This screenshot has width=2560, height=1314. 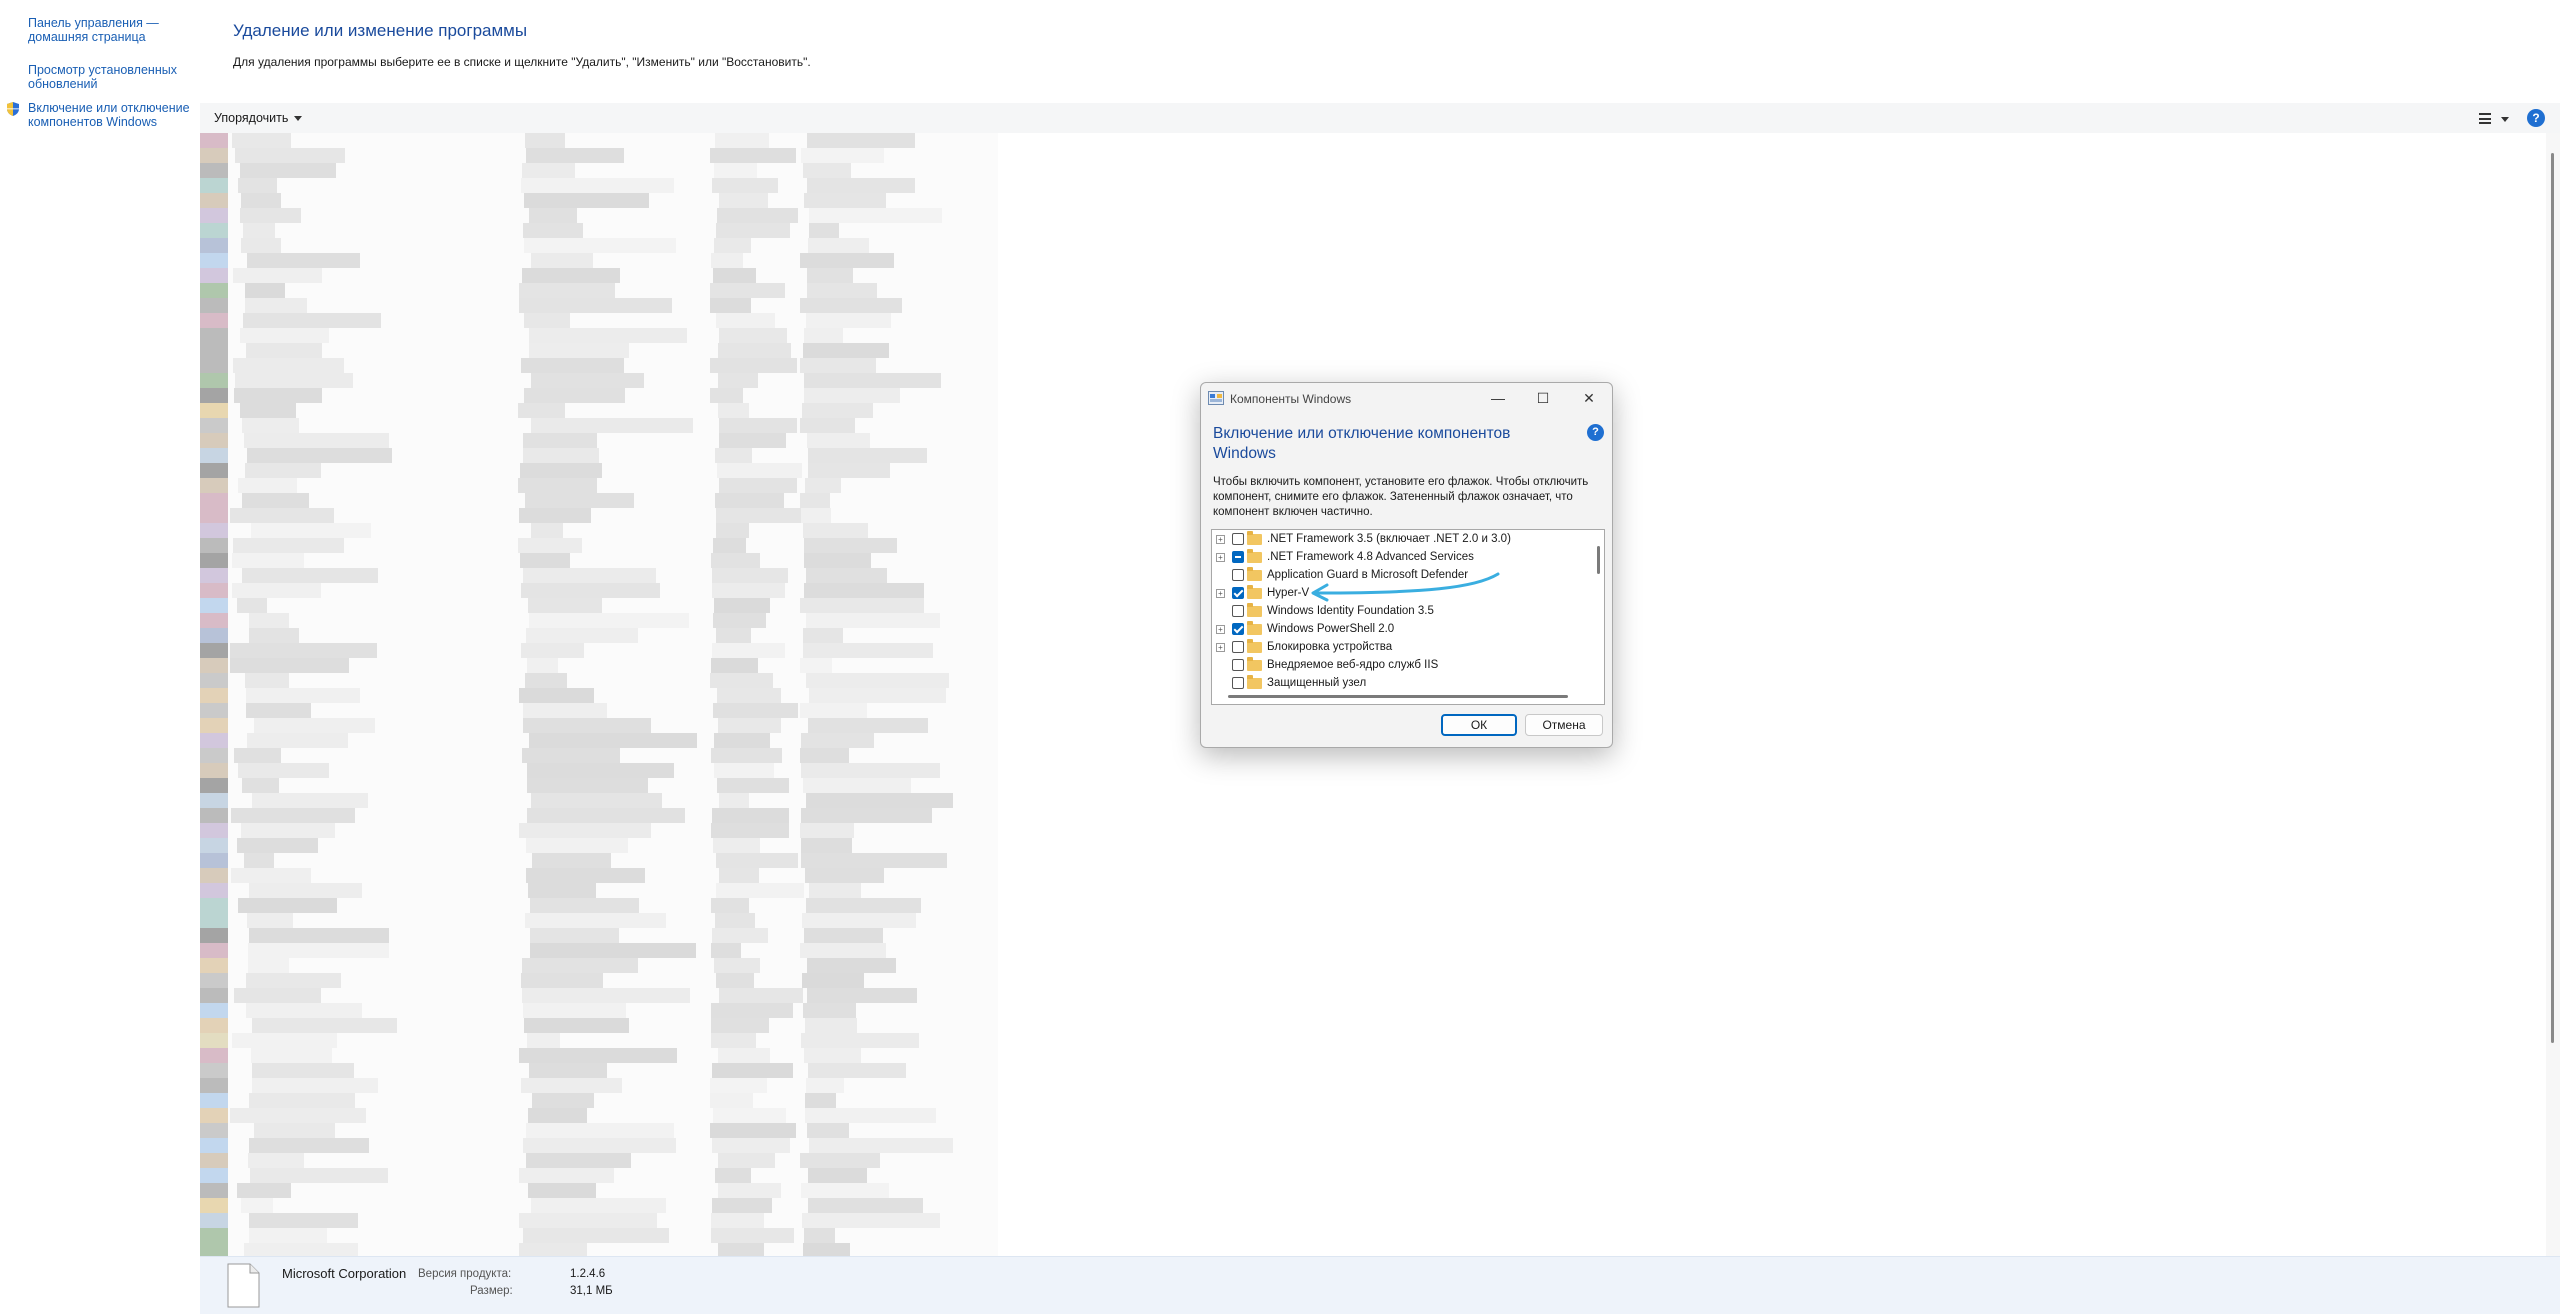 What do you see at coordinates (110, 30) in the screenshot?
I see `control-panel-home-link: Панель управления — домашняя страница` at bounding box center [110, 30].